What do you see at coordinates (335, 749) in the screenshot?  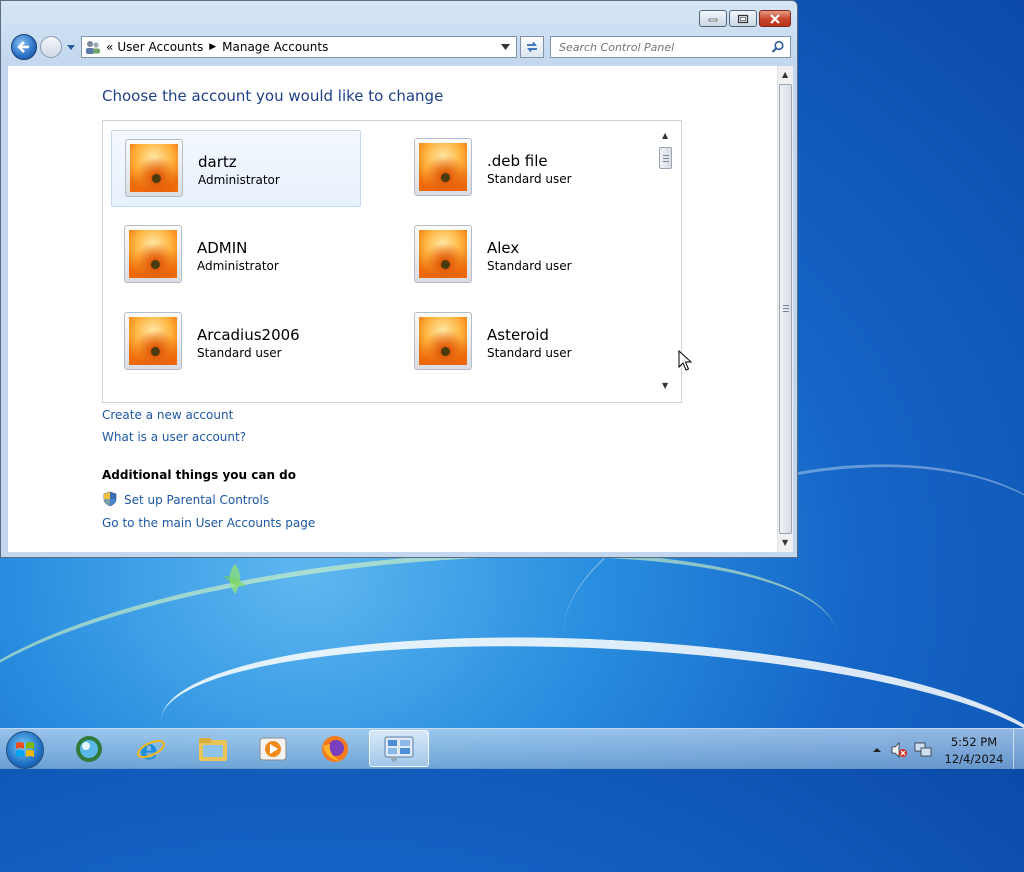 I see `firefox-icon` at bounding box center [335, 749].